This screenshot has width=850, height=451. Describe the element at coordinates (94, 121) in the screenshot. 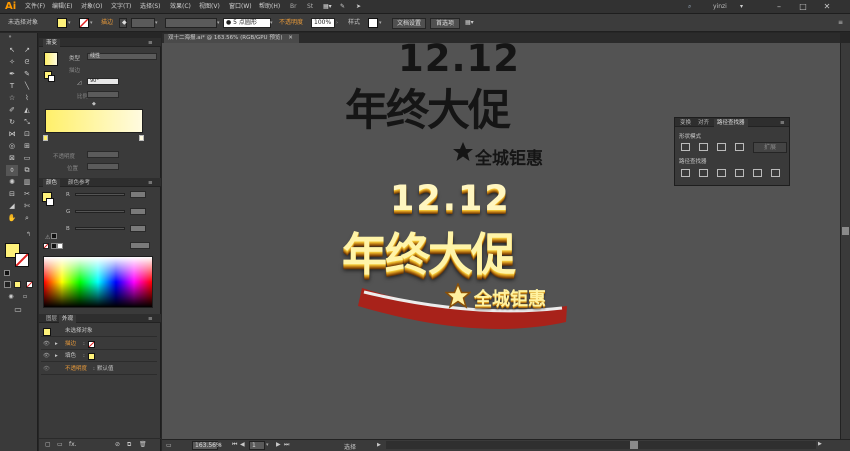

I see `gradient-slider` at that location.